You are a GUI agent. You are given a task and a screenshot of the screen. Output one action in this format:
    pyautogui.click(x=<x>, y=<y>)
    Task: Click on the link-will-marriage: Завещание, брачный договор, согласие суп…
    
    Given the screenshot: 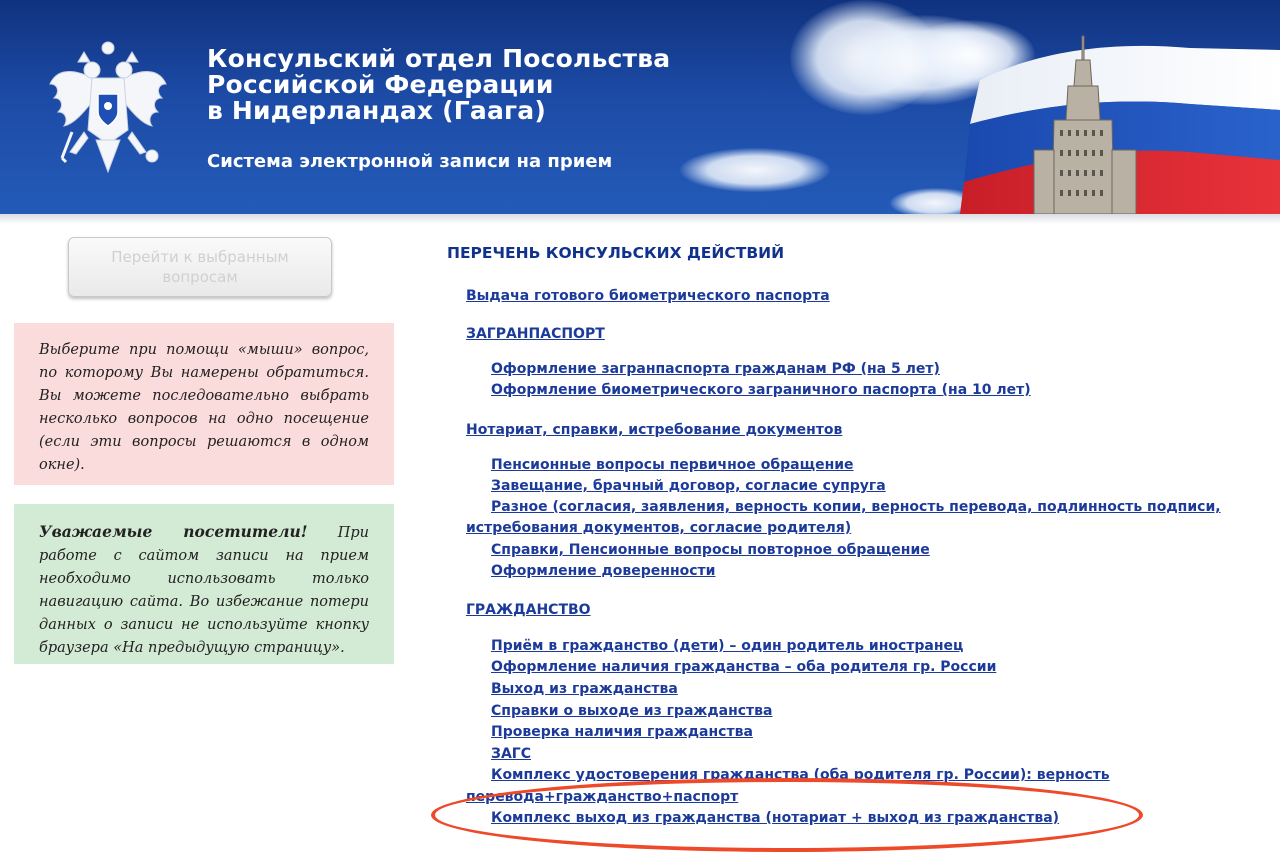 What is the action you would take?
    pyautogui.click(x=688, y=486)
    